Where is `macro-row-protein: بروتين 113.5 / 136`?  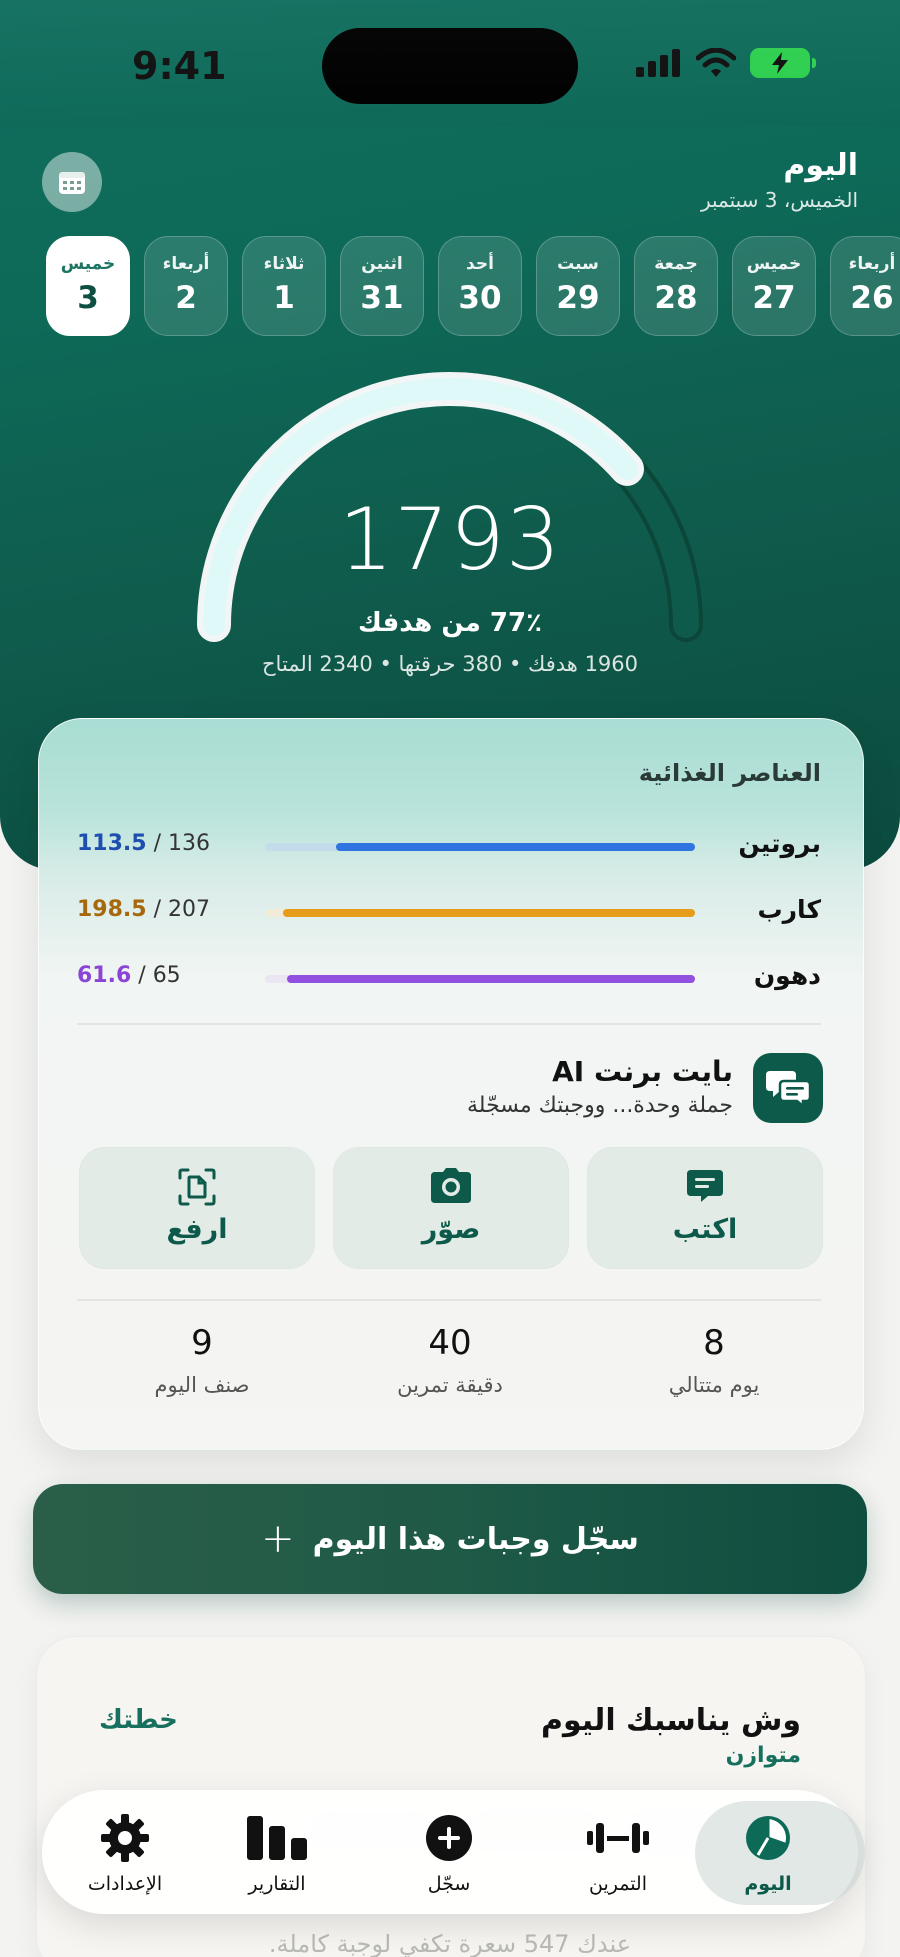 macro-row-protein: بروتين 113.5 / 136 is located at coordinates (449, 846).